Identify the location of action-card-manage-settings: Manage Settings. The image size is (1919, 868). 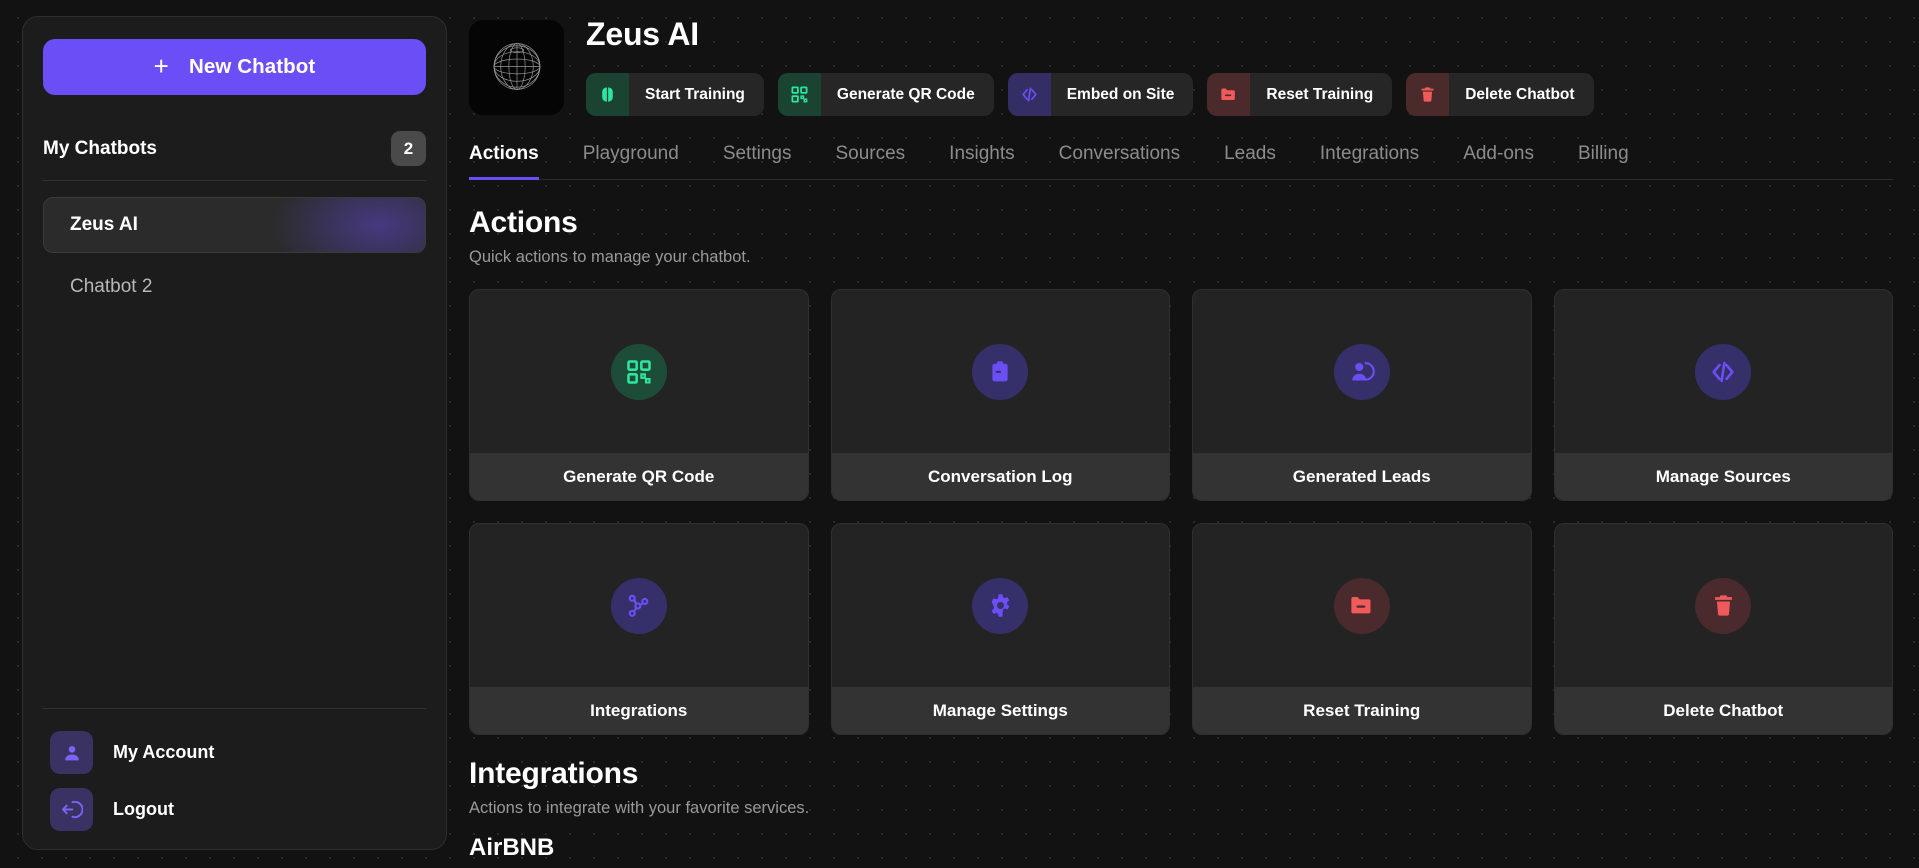
(1000, 629).